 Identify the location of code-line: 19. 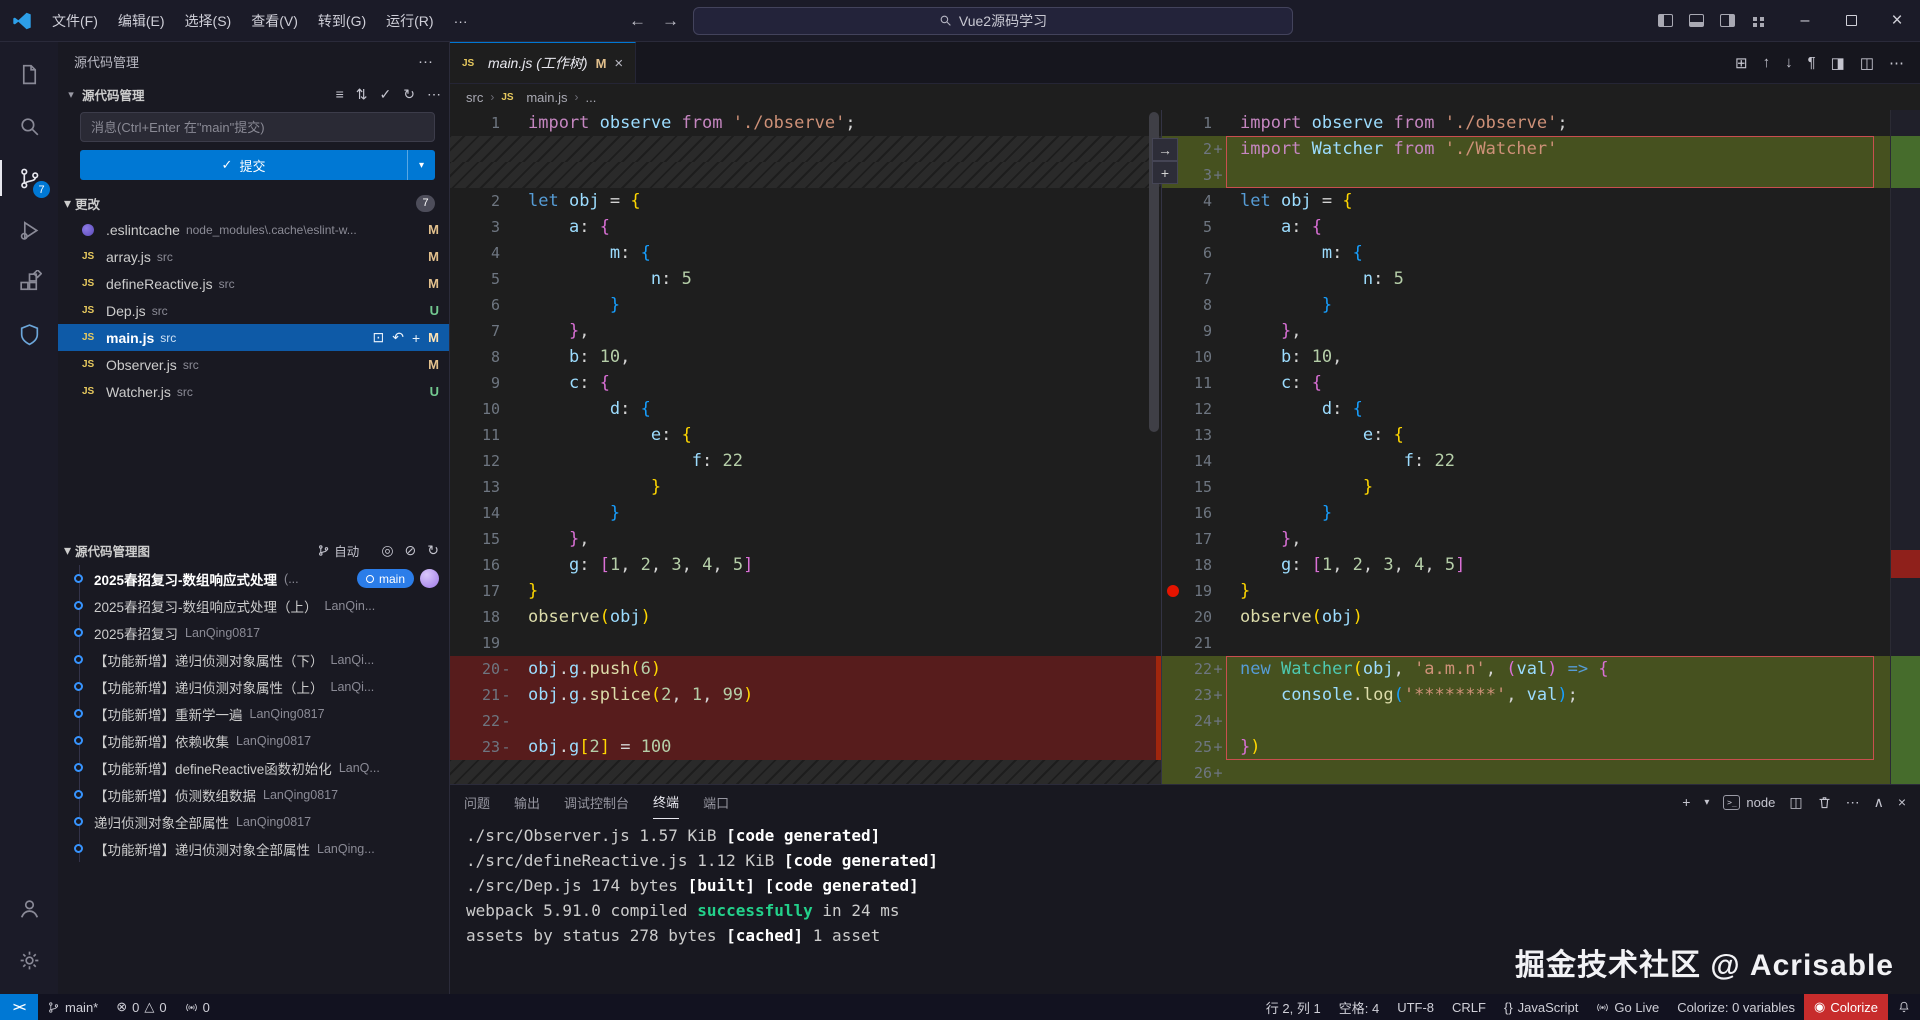
(805, 643).